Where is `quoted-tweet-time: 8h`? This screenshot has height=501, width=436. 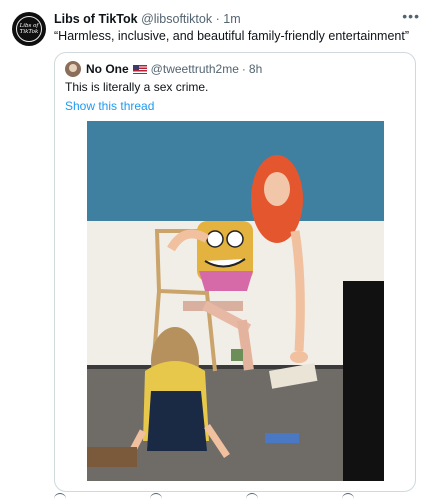
quoted-tweet-time: 8h is located at coordinates (255, 69).